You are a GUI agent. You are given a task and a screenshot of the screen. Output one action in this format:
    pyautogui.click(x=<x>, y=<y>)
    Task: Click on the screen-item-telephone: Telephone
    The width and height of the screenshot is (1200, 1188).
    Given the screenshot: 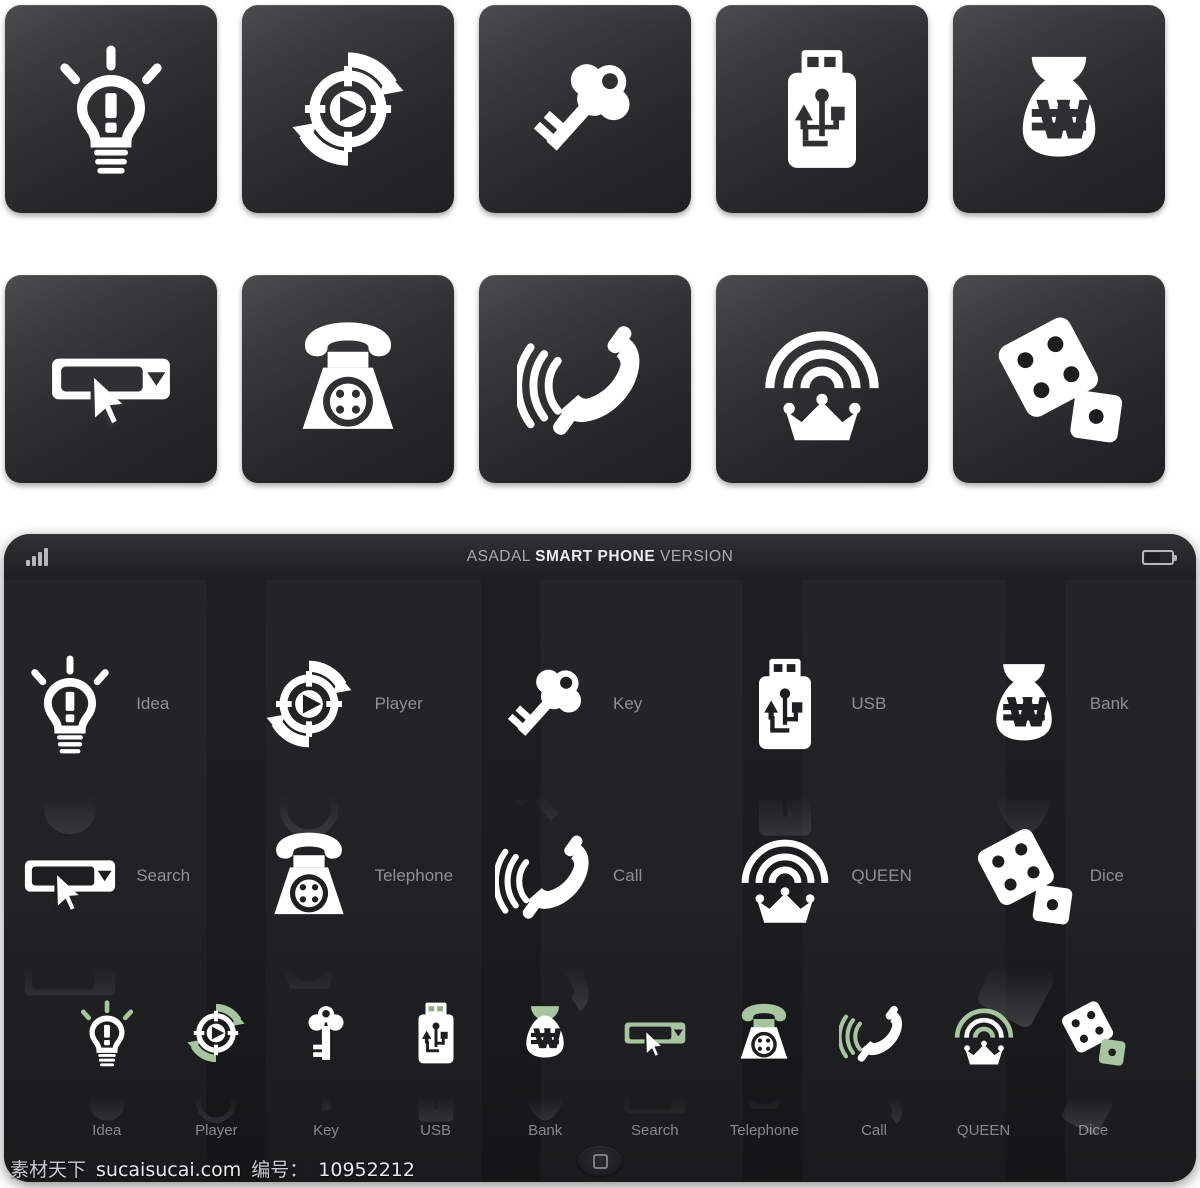 What is the action you would take?
    pyautogui.click(x=361, y=906)
    